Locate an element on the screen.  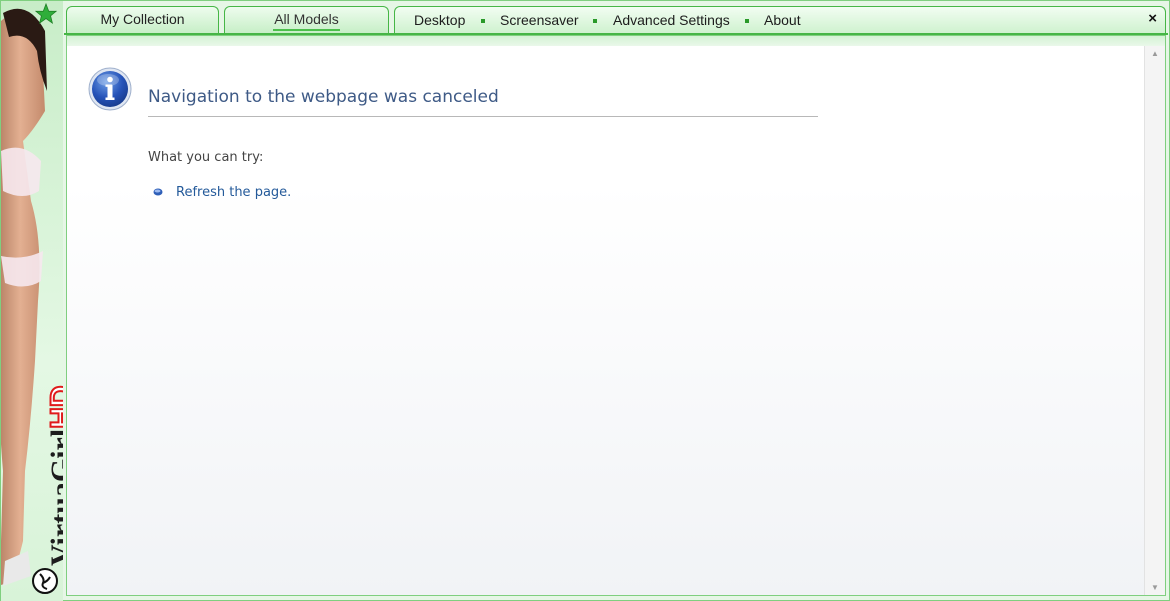
brand-side-panel: VirtuaGirlHD is located at coordinates (32, 301).